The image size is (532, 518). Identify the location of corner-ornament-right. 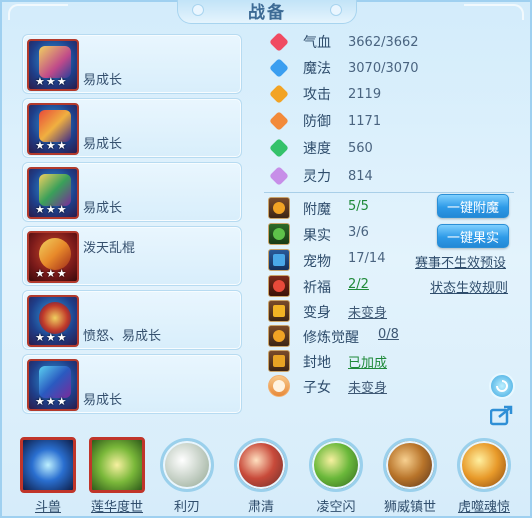
(494, 12).